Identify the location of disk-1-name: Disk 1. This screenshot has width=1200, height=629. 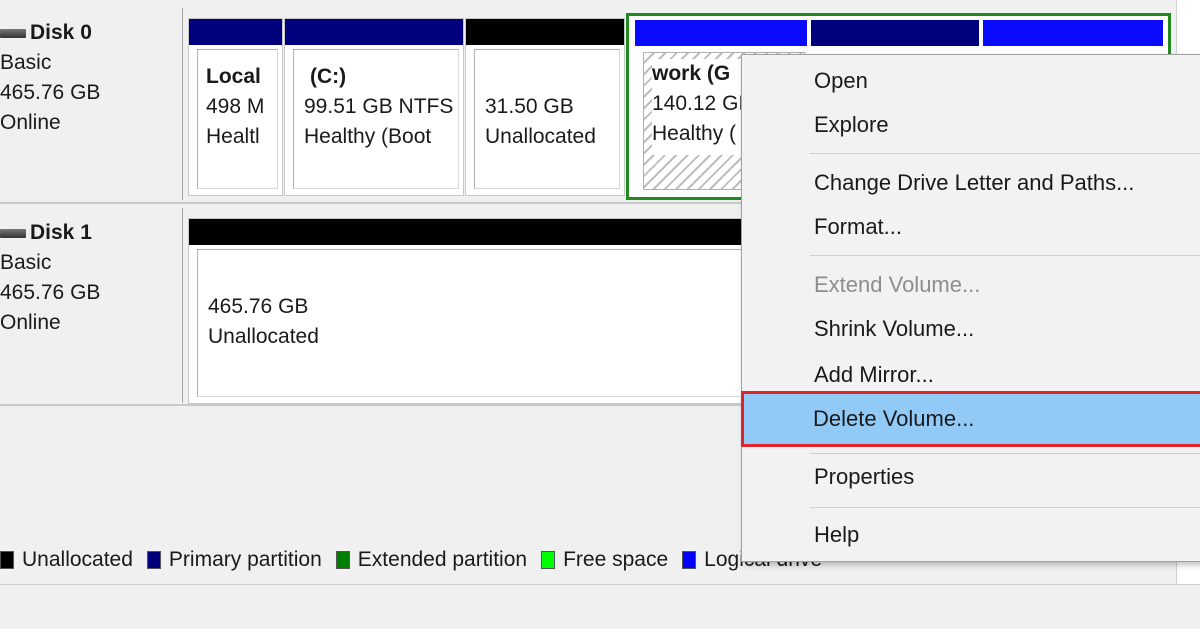
(61, 232).